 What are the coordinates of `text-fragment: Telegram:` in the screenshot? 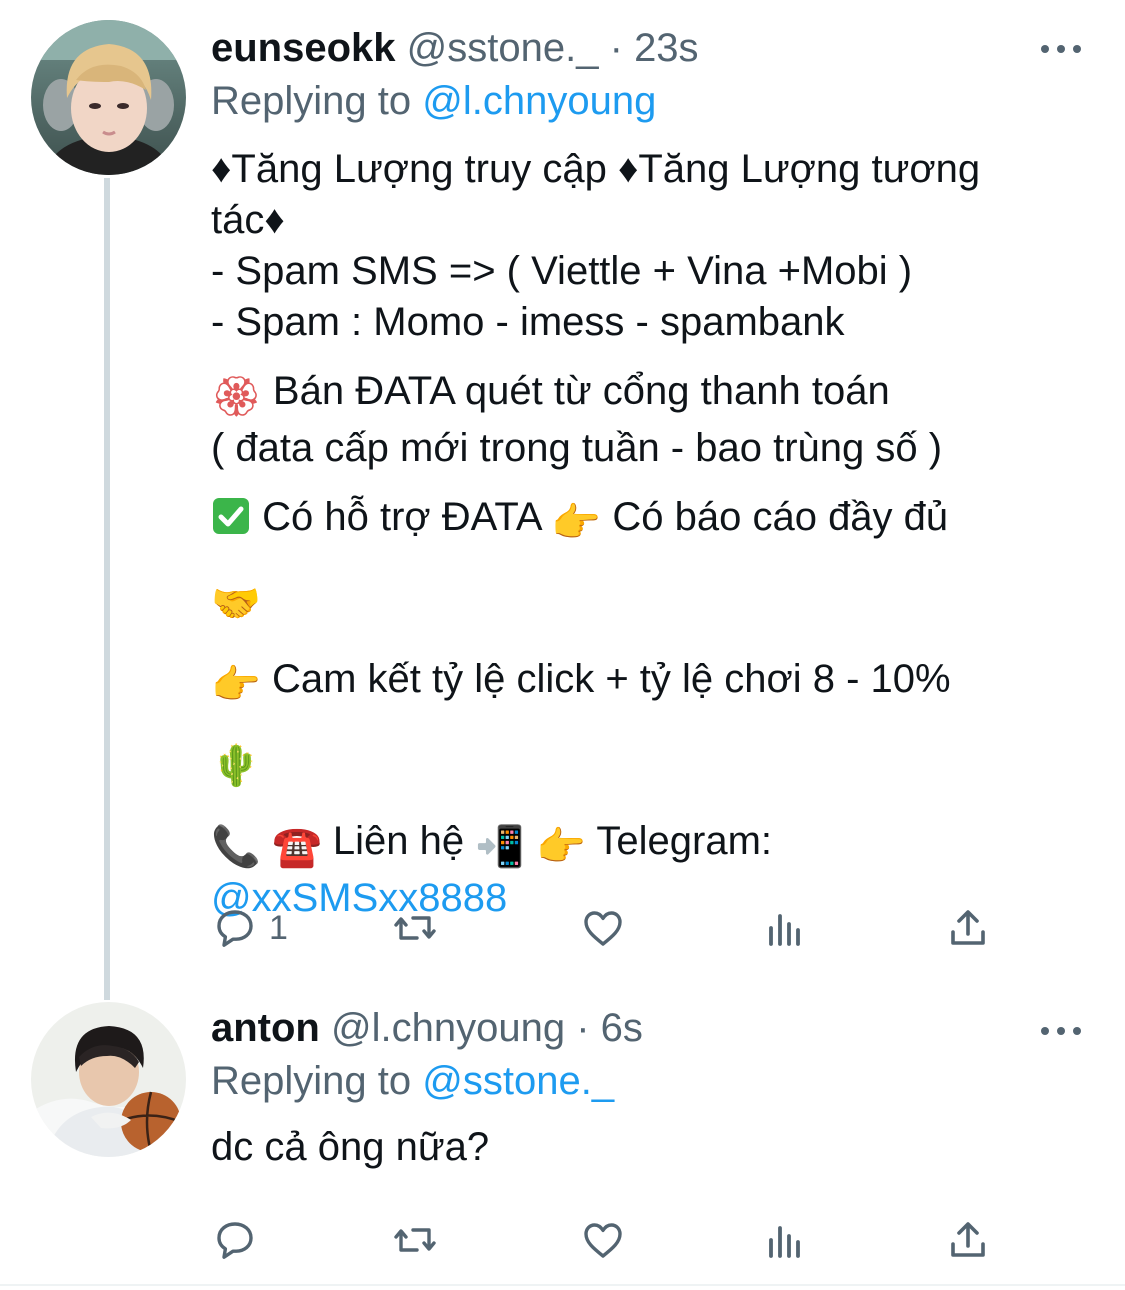 It's located at (684, 841).